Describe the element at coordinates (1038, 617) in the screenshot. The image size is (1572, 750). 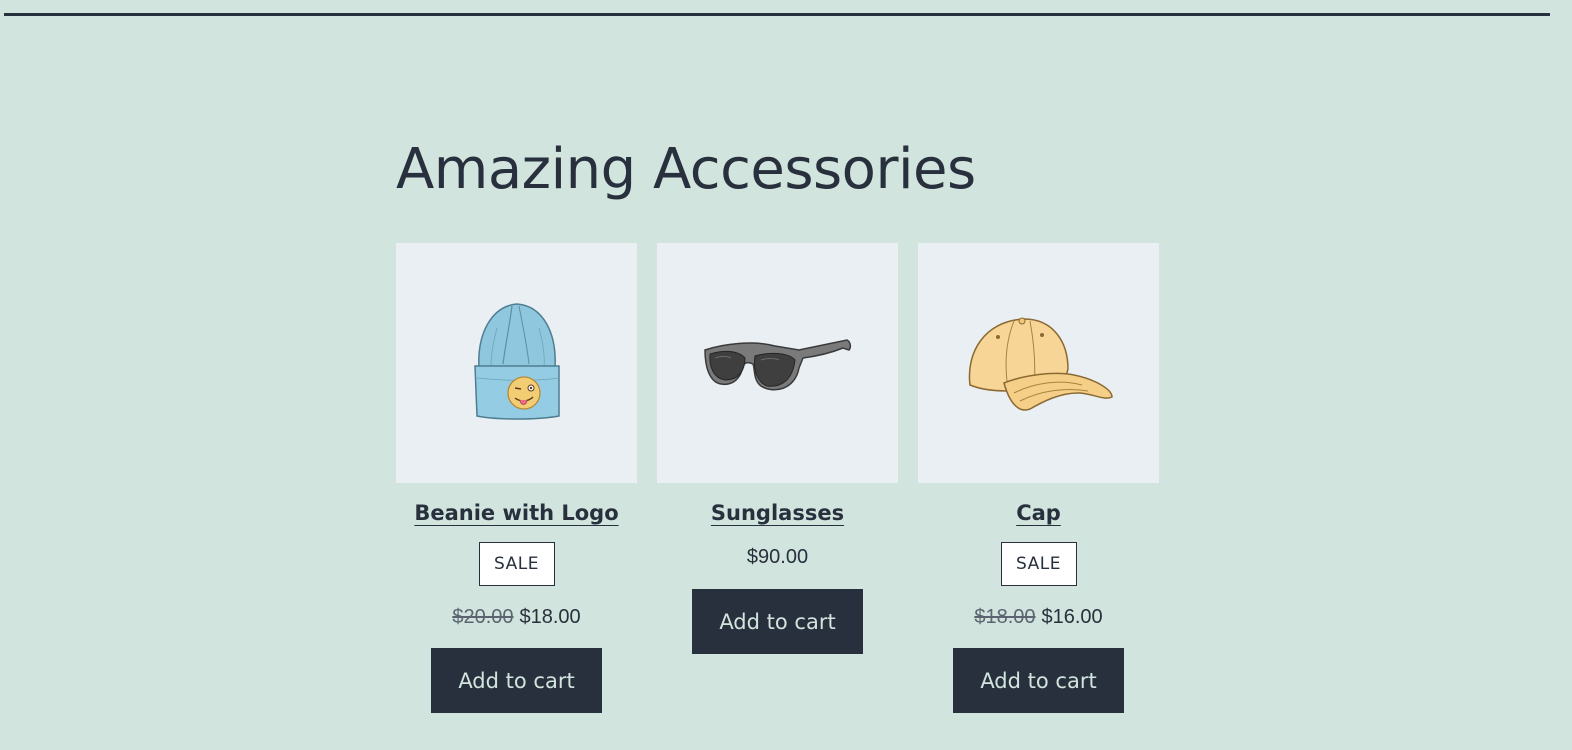
I see `product-price: $18.00 $16.00` at that location.